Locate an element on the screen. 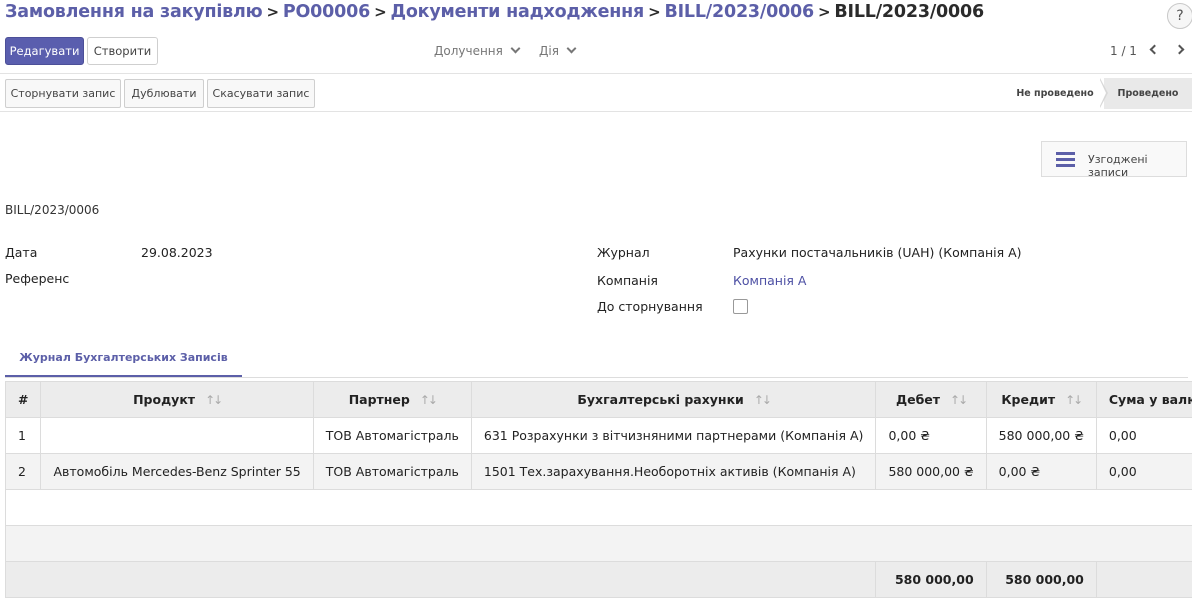  total-credit: 580 000,00 is located at coordinates (1041, 579).